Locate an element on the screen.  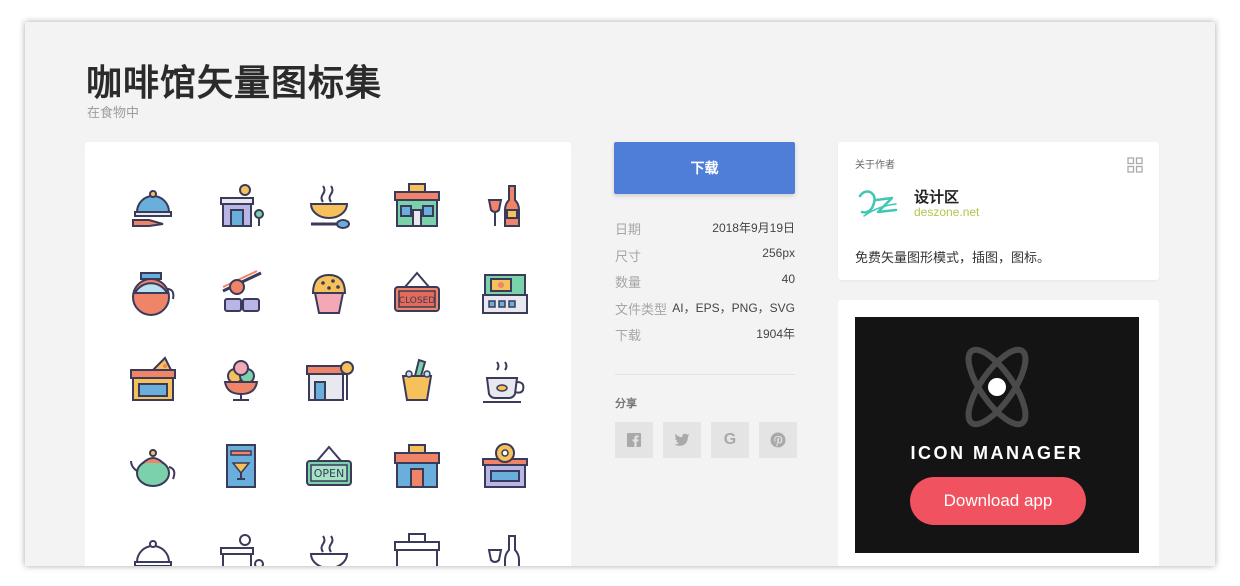
pinterest-icon is located at coordinates (778, 440).